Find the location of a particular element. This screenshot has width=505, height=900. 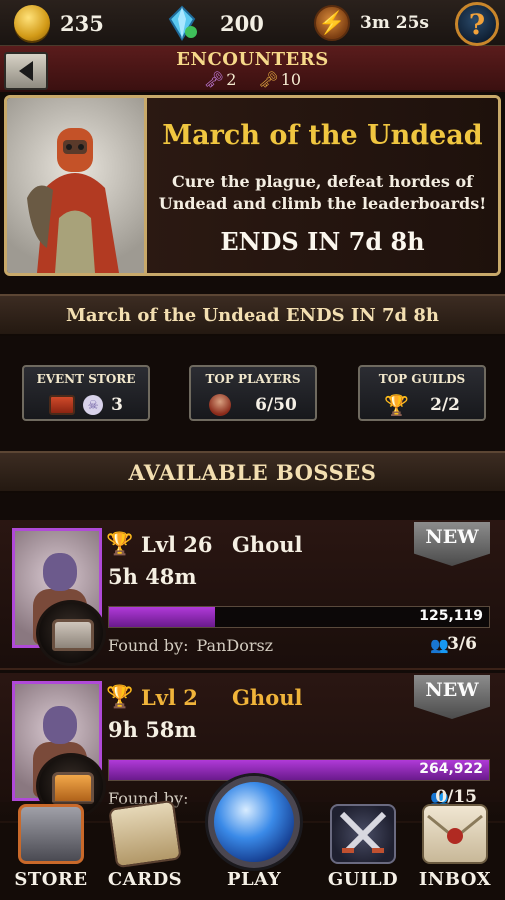

trophy-icon: 🏆 is located at coordinates (396, 405).